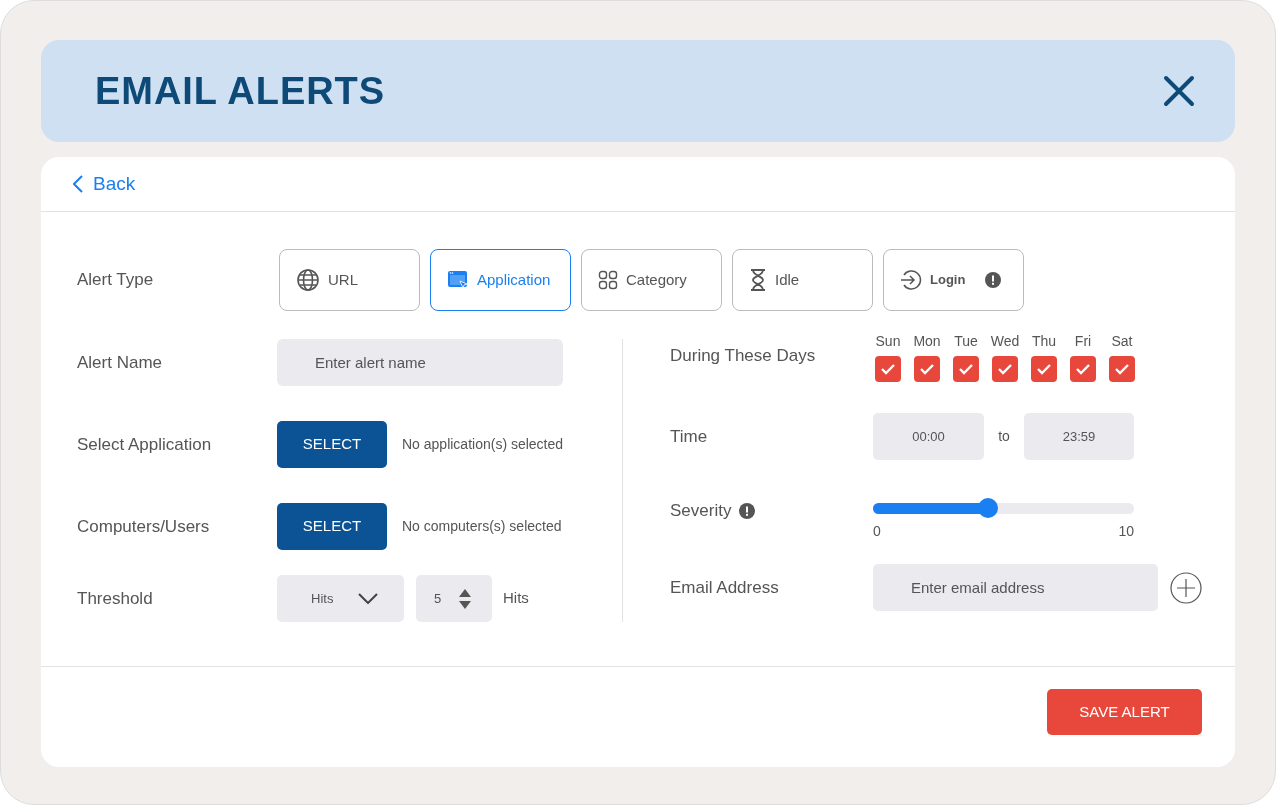 The width and height of the screenshot is (1276, 805). Describe the element at coordinates (144, 526) in the screenshot. I see `field-label: Computers/Users` at that location.